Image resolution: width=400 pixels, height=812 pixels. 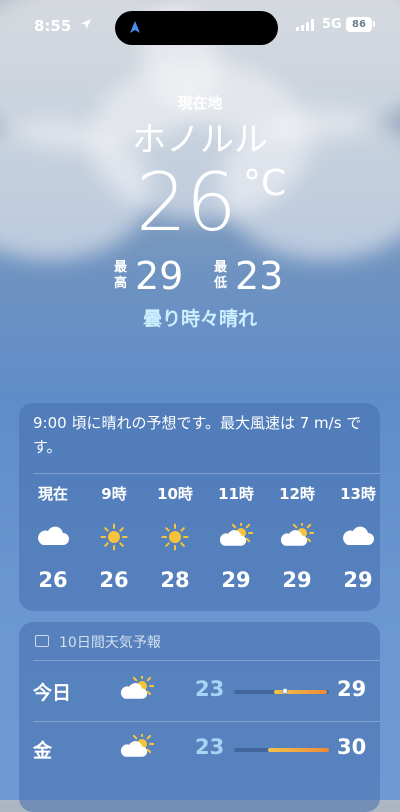 I want to click on day-row: 金 23 30, so click(x=199, y=750).